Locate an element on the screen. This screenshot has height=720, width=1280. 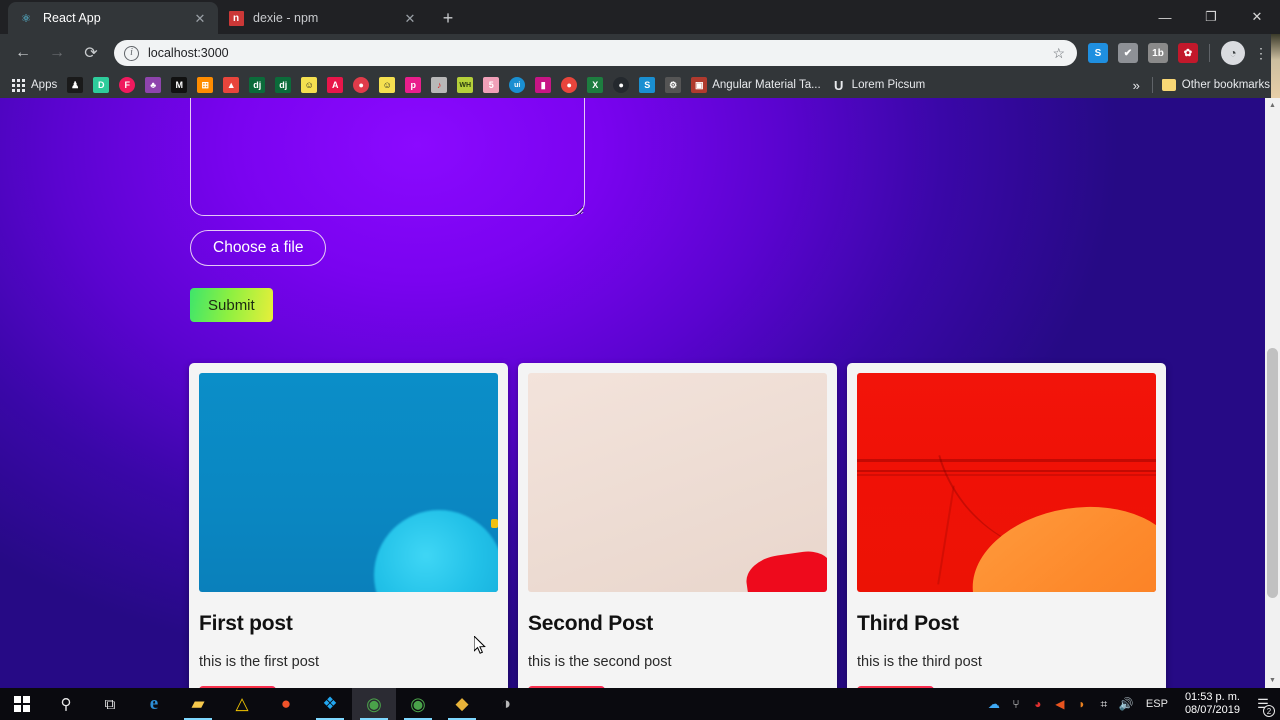
react-icon: ⚛ is located at coordinates (26, 18).